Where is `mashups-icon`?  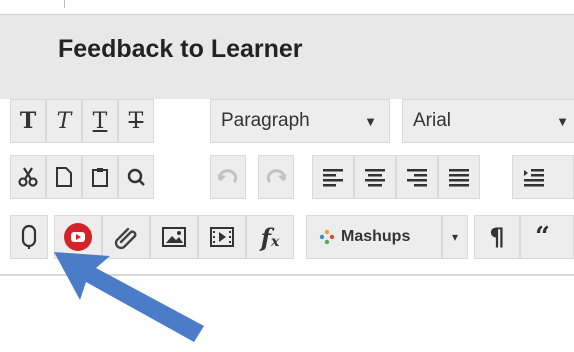
mashups-icon is located at coordinates (327, 237).